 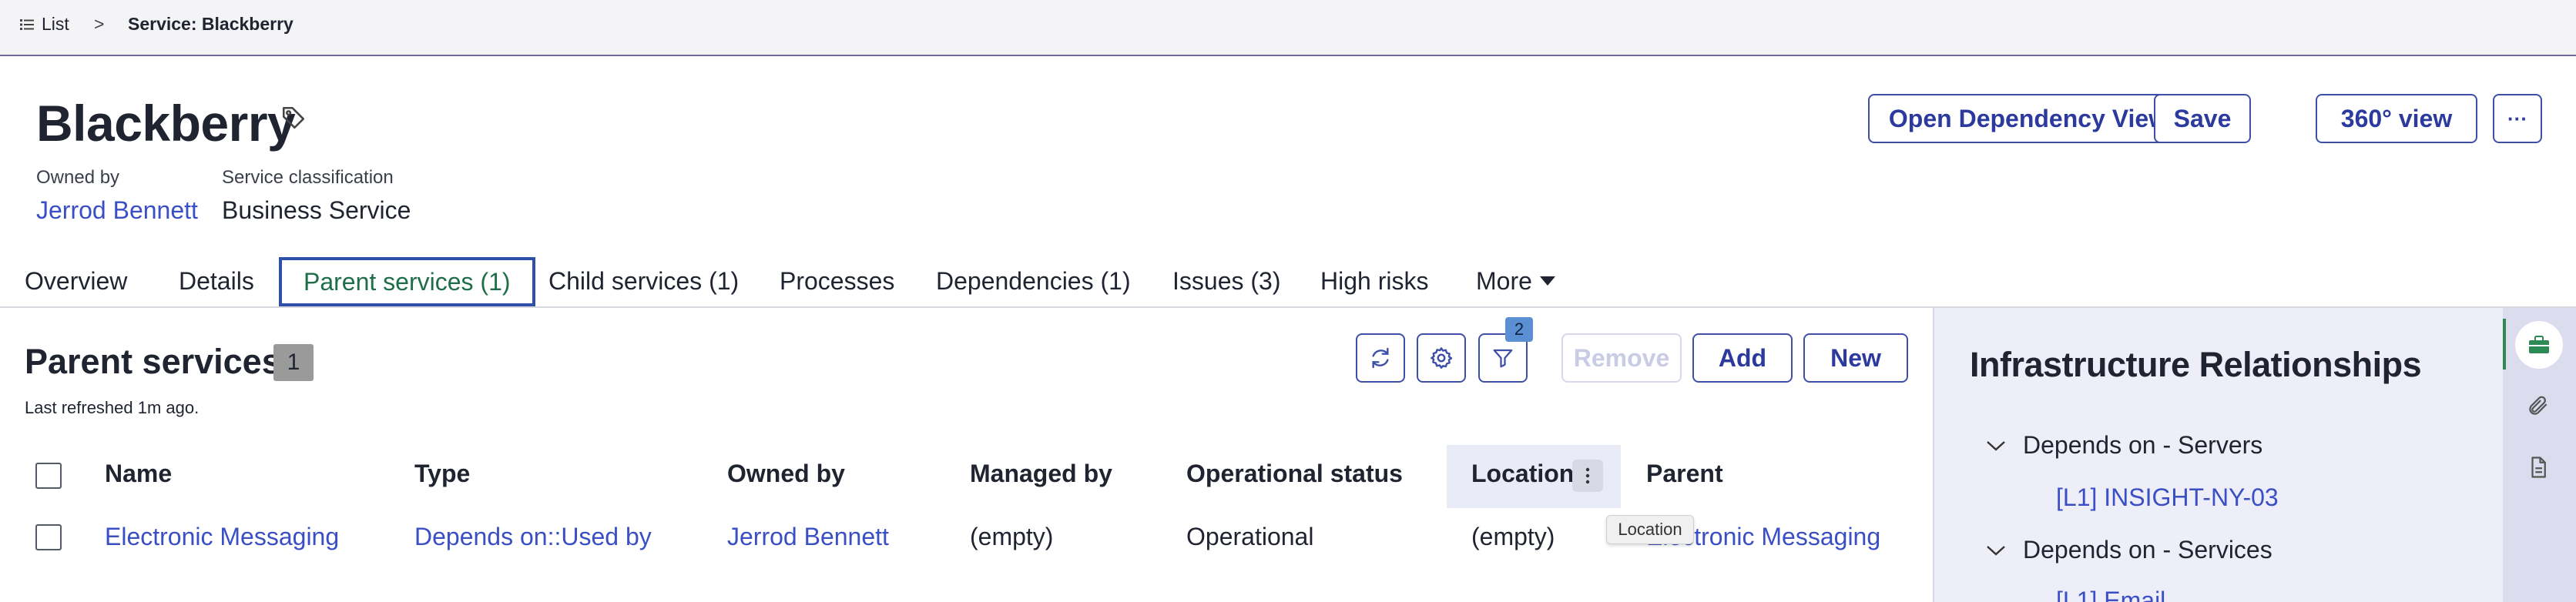 What do you see at coordinates (308, 177) in the screenshot?
I see `classification-label: Service classification` at bounding box center [308, 177].